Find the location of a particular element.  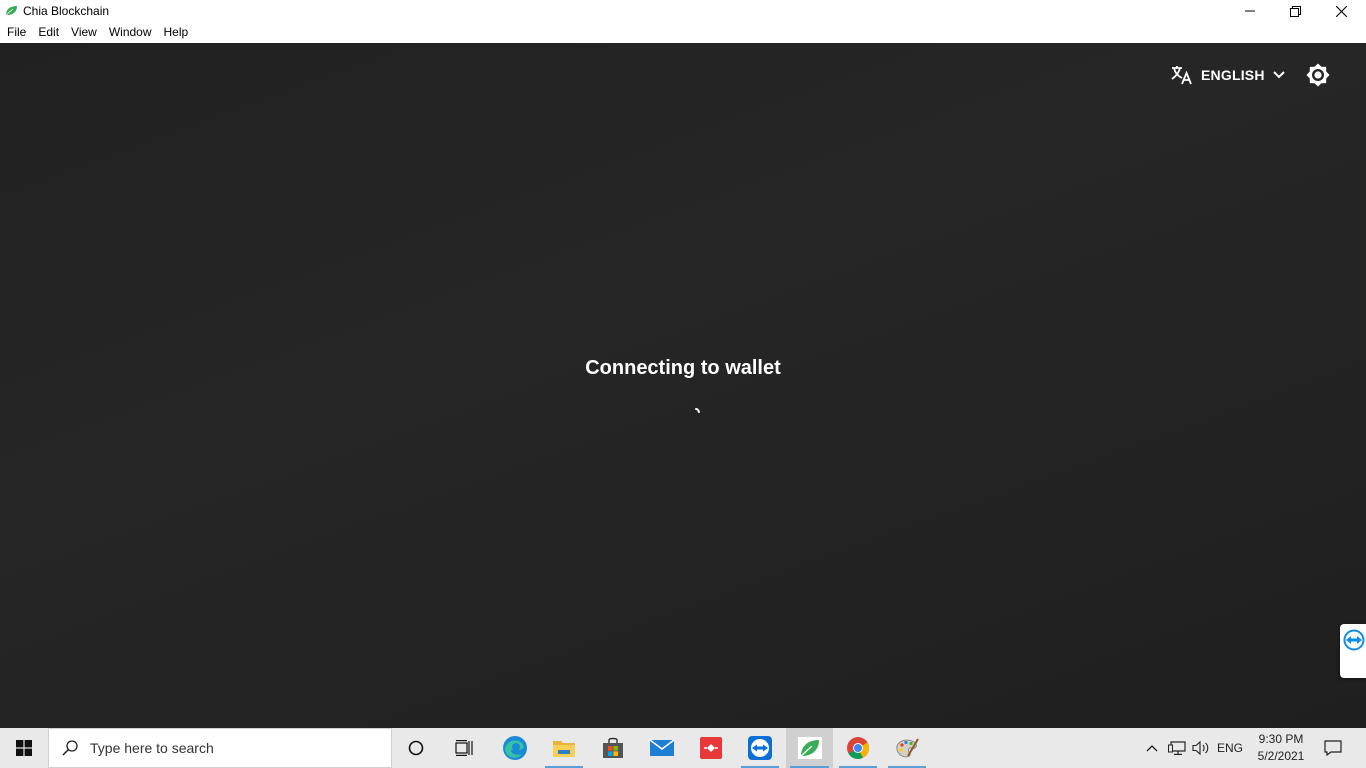

loading-spinner is located at coordinates (697, 410).